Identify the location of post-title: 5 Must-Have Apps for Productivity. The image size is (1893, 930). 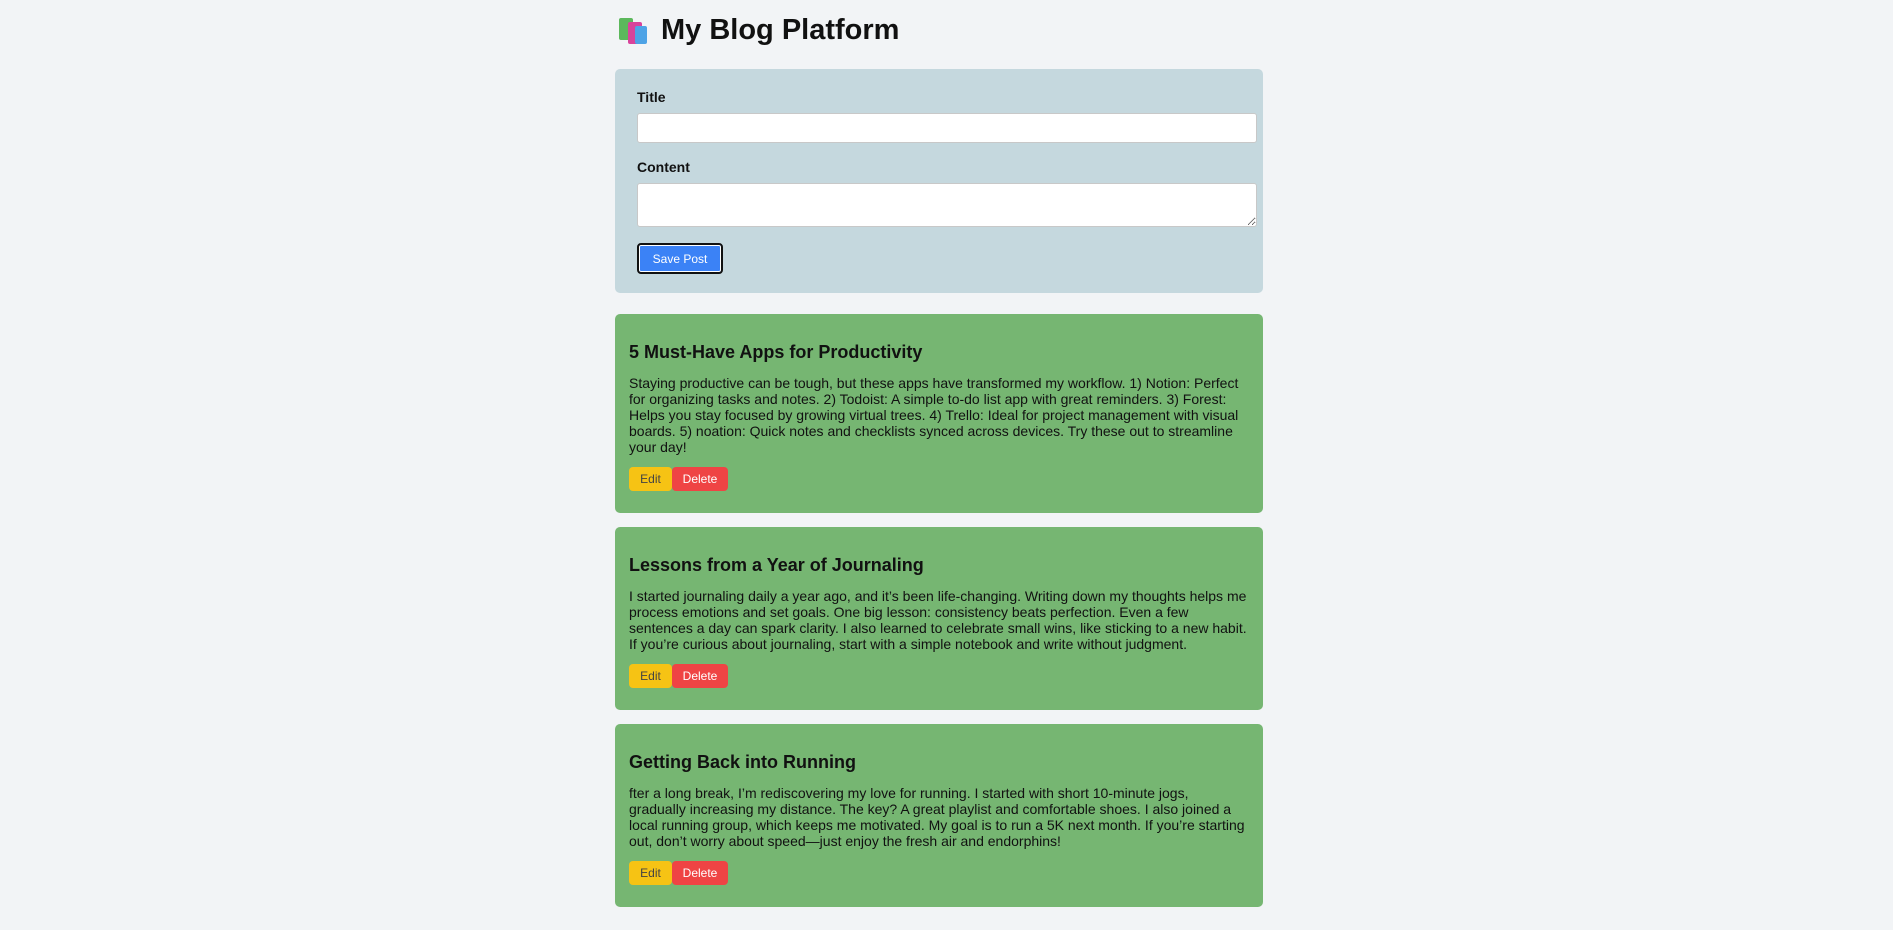
(776, 352).